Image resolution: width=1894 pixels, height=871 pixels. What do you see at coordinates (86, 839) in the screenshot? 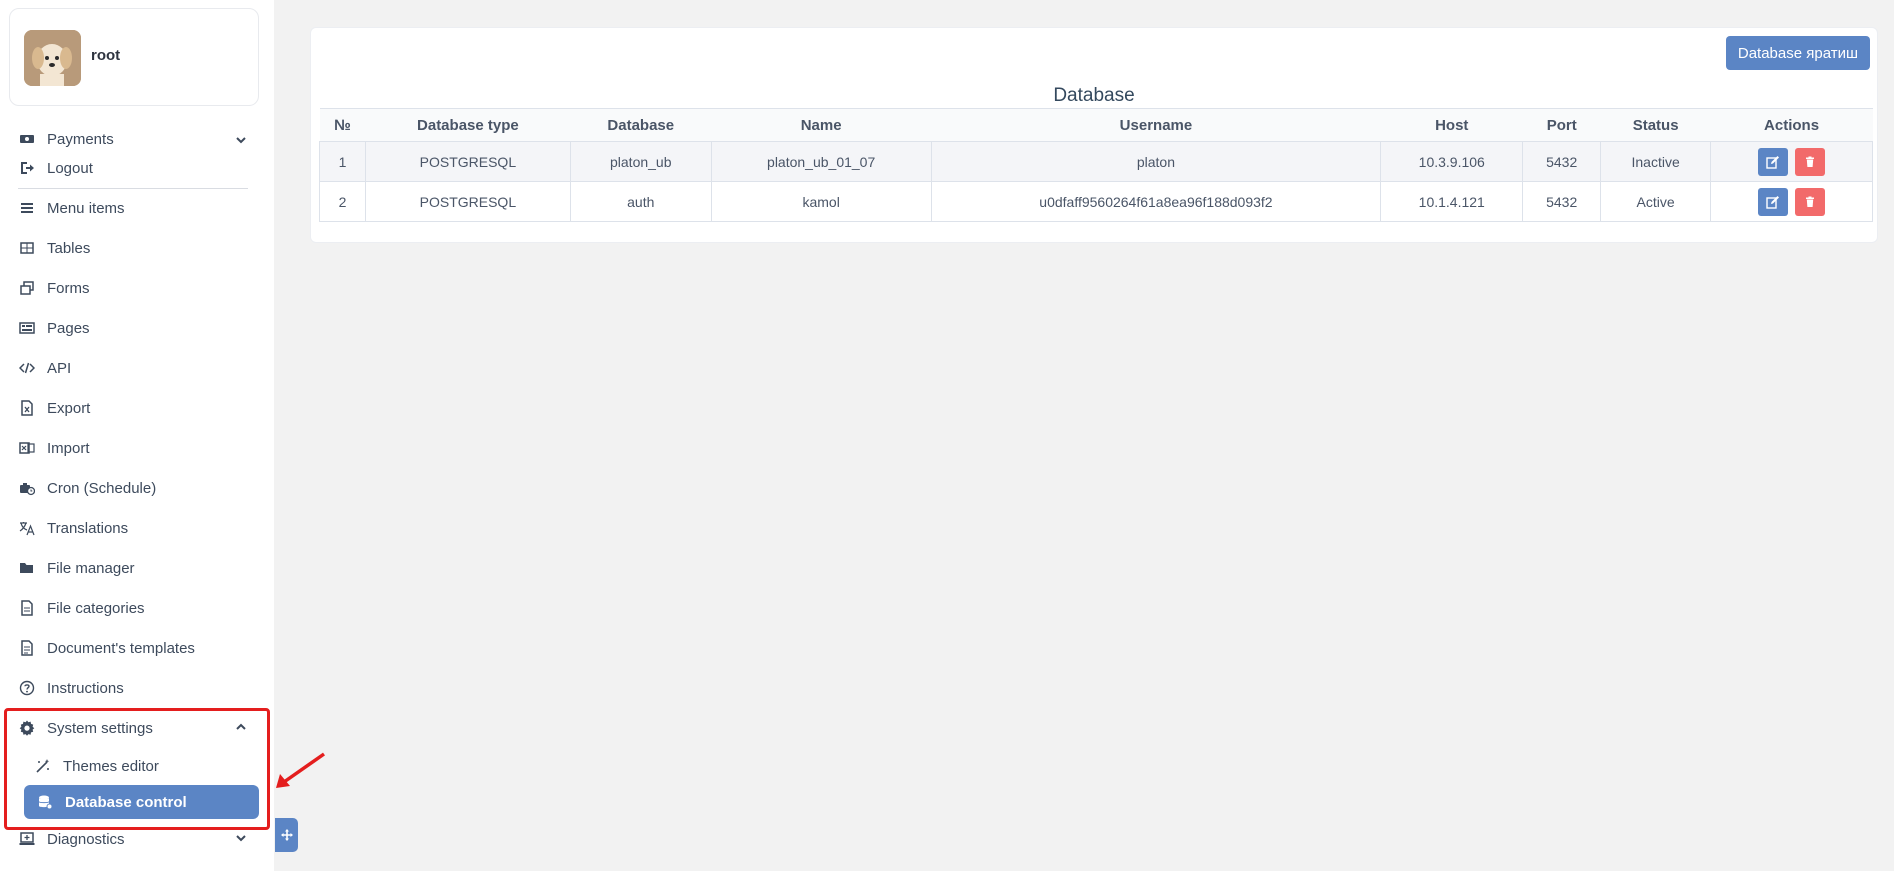
I see `sidebar-item-label: Diagnostics` at bounding box center [86, 839].